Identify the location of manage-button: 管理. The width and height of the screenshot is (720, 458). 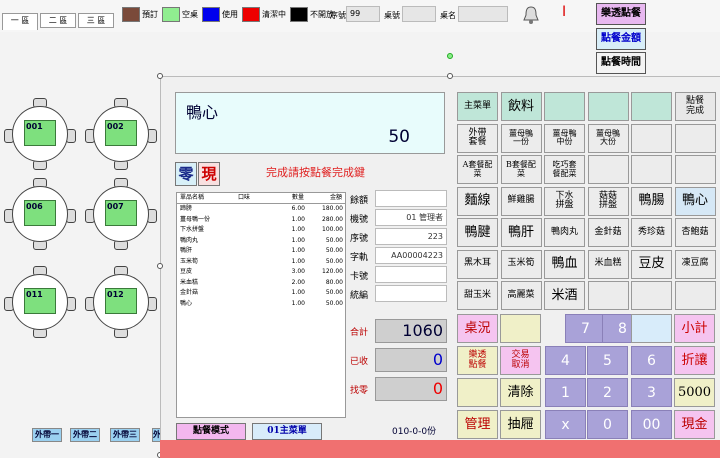
(477, 424).